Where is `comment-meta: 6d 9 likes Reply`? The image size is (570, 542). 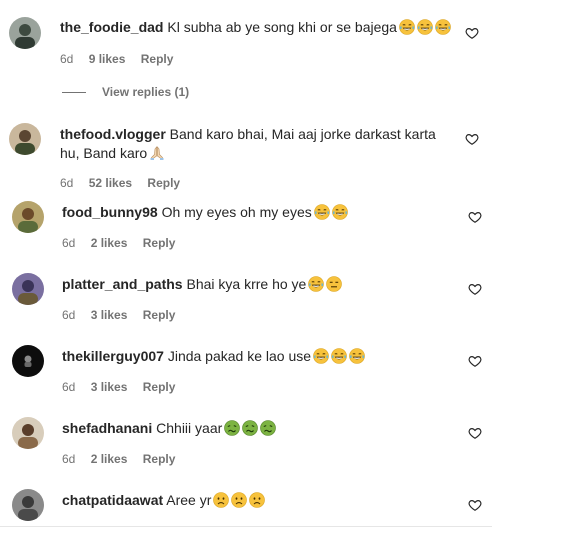
comment-meta: 6d 9 likes Reply is located at coordinates (122, 59).